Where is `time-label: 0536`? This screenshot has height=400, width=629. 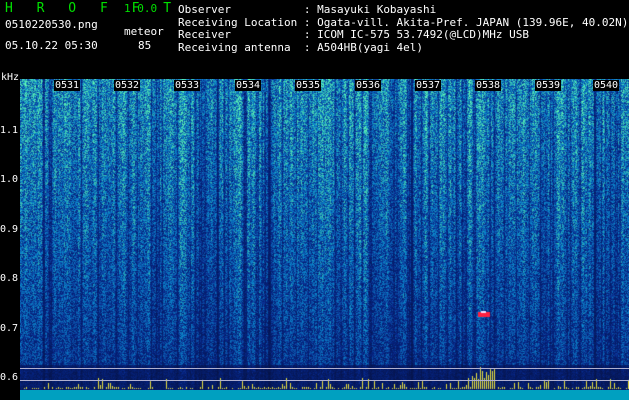 time-label: 0536 is located at coordinates (368, 85).